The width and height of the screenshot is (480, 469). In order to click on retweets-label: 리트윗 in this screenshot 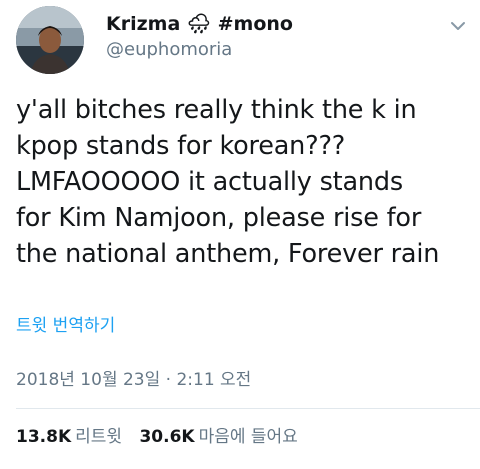, I will do `click(99, 437)`.